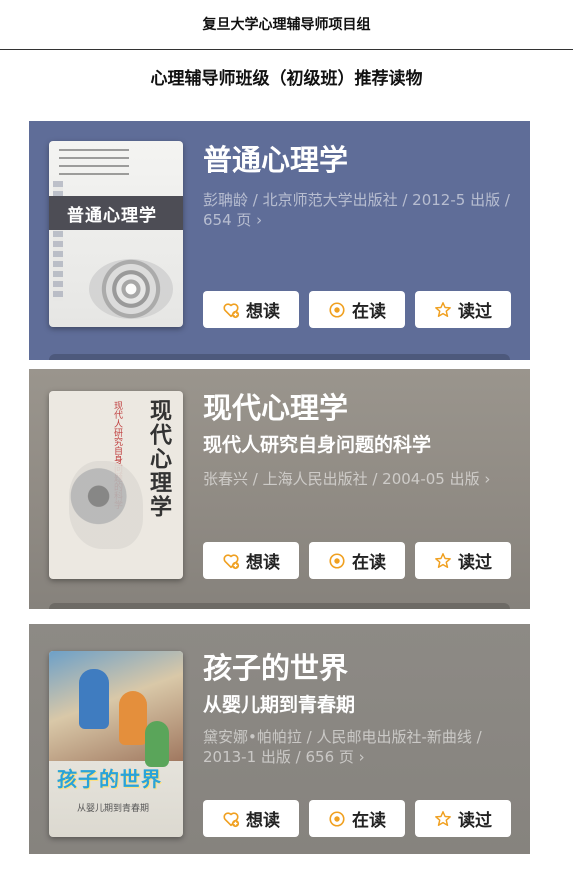 This screenshot has width=573, height=880. Describe the element at coordinates (112, 216) in the screenshot. I see `cover-title: 普通心理学` at that location.